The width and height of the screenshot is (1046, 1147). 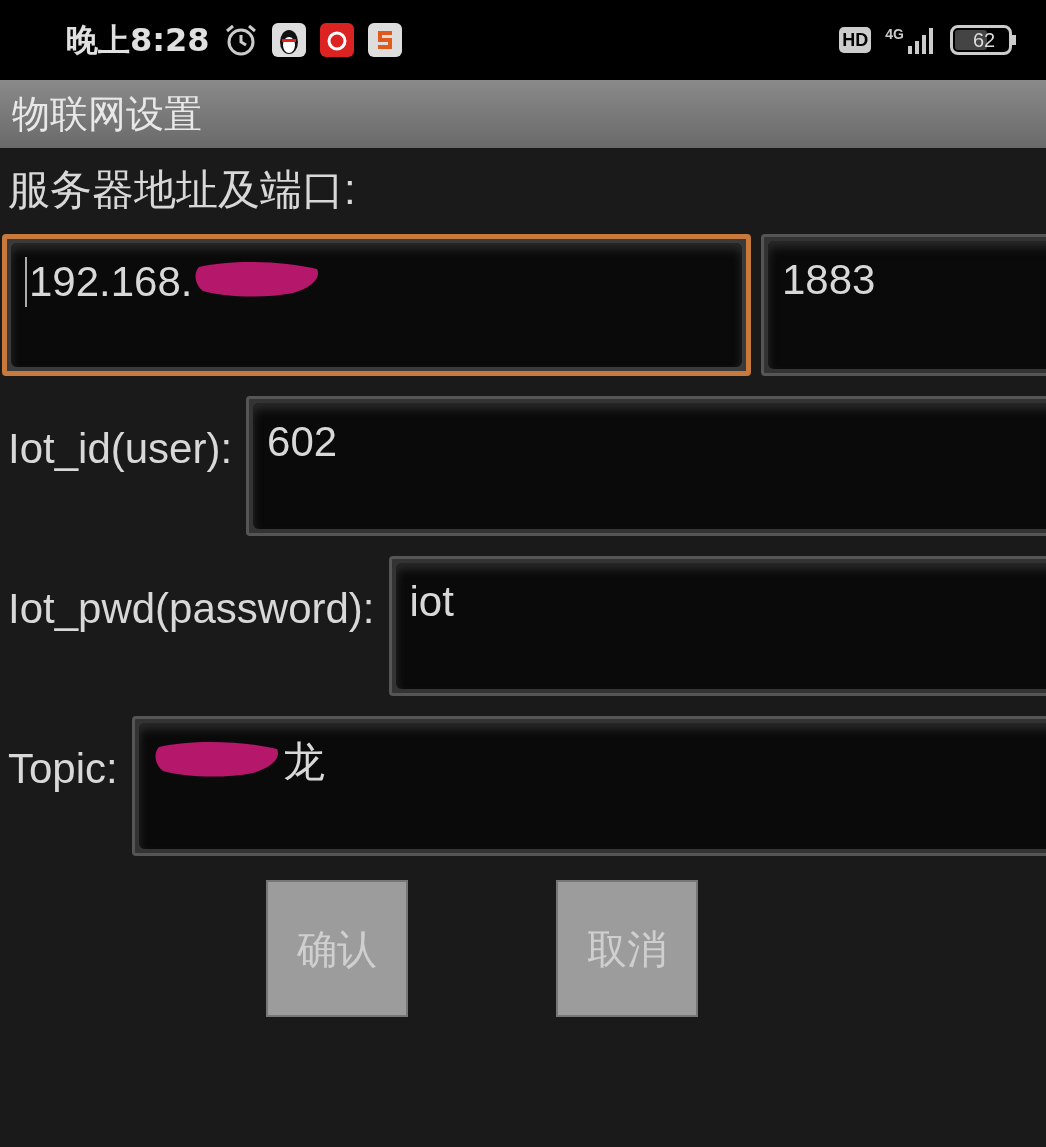 What do you see at coordinates (120, 449) in the screenshot?
I see `field-label: Iot_id(user):` at bounding box center [120, 449].